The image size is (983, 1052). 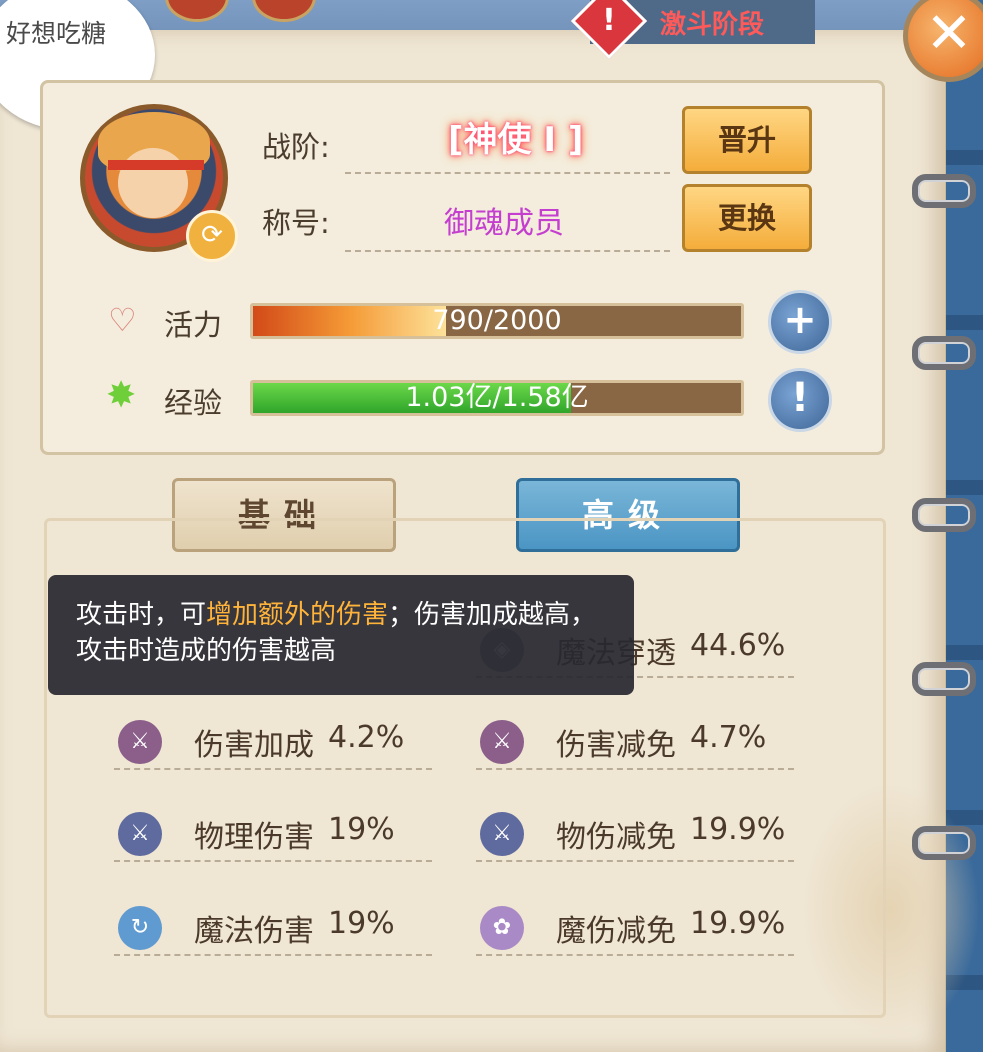 I want to click on vitality-bar: 790/2000, so click(x=497, y=321).